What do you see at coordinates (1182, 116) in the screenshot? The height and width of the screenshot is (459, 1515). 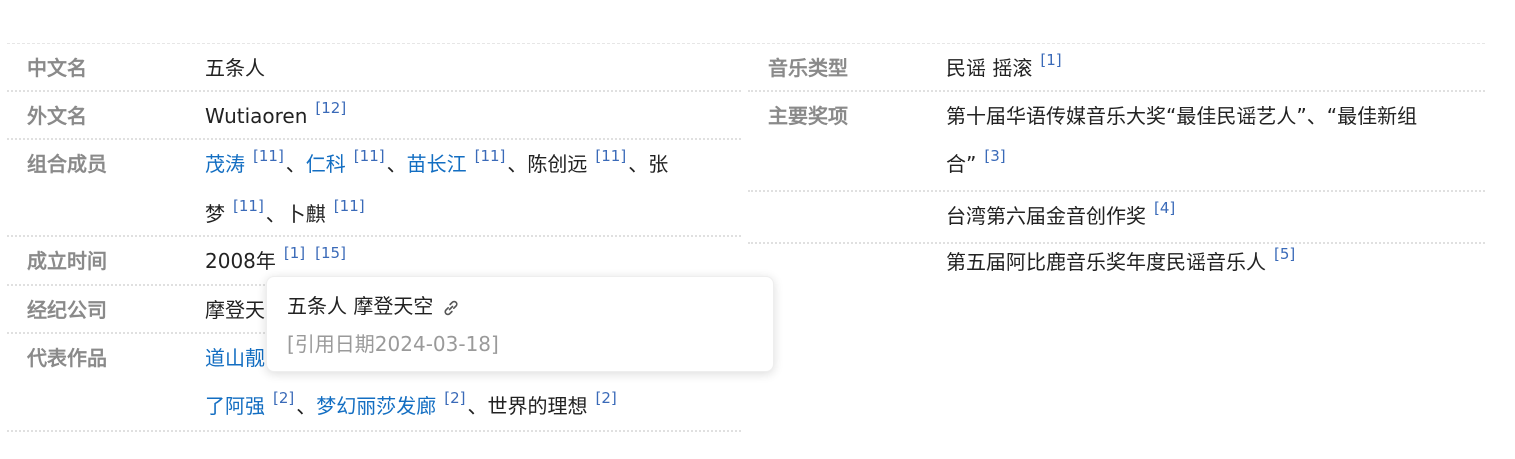 I see `award-item: 第十届华语传媒音乐大奖“最佳民谣艺人”、“最佳新组` at bounding box center [1182, 116].